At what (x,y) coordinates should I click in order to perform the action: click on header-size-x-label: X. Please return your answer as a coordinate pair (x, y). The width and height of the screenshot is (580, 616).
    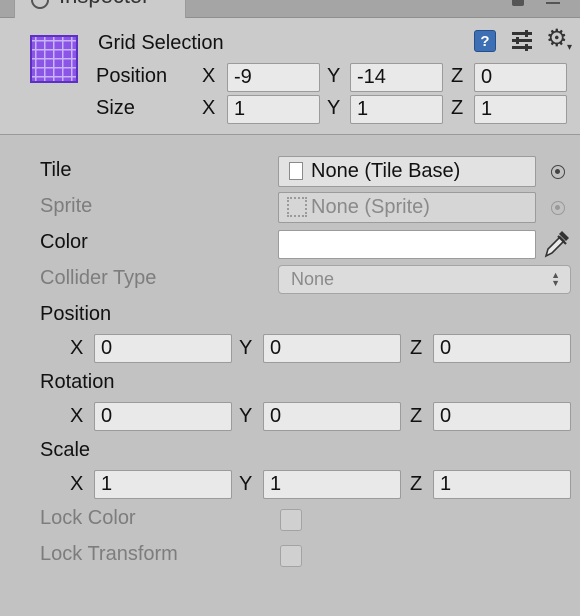
    Looking at the image, I should click on (209, 108).